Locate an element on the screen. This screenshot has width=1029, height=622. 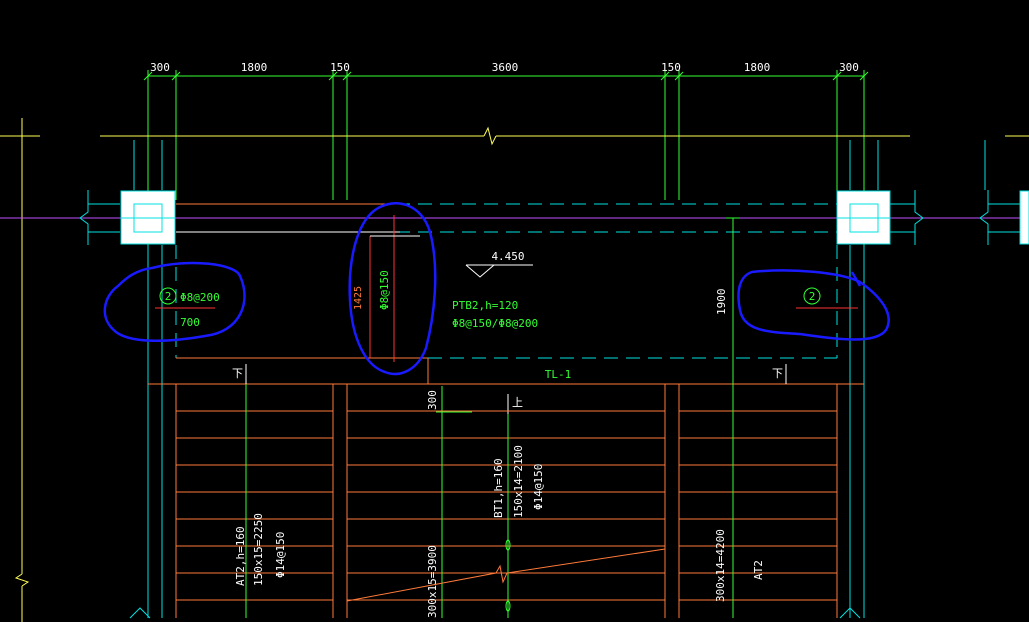
stair-mid-rebar: Φ14@150 is located at coordinates (538, 487).